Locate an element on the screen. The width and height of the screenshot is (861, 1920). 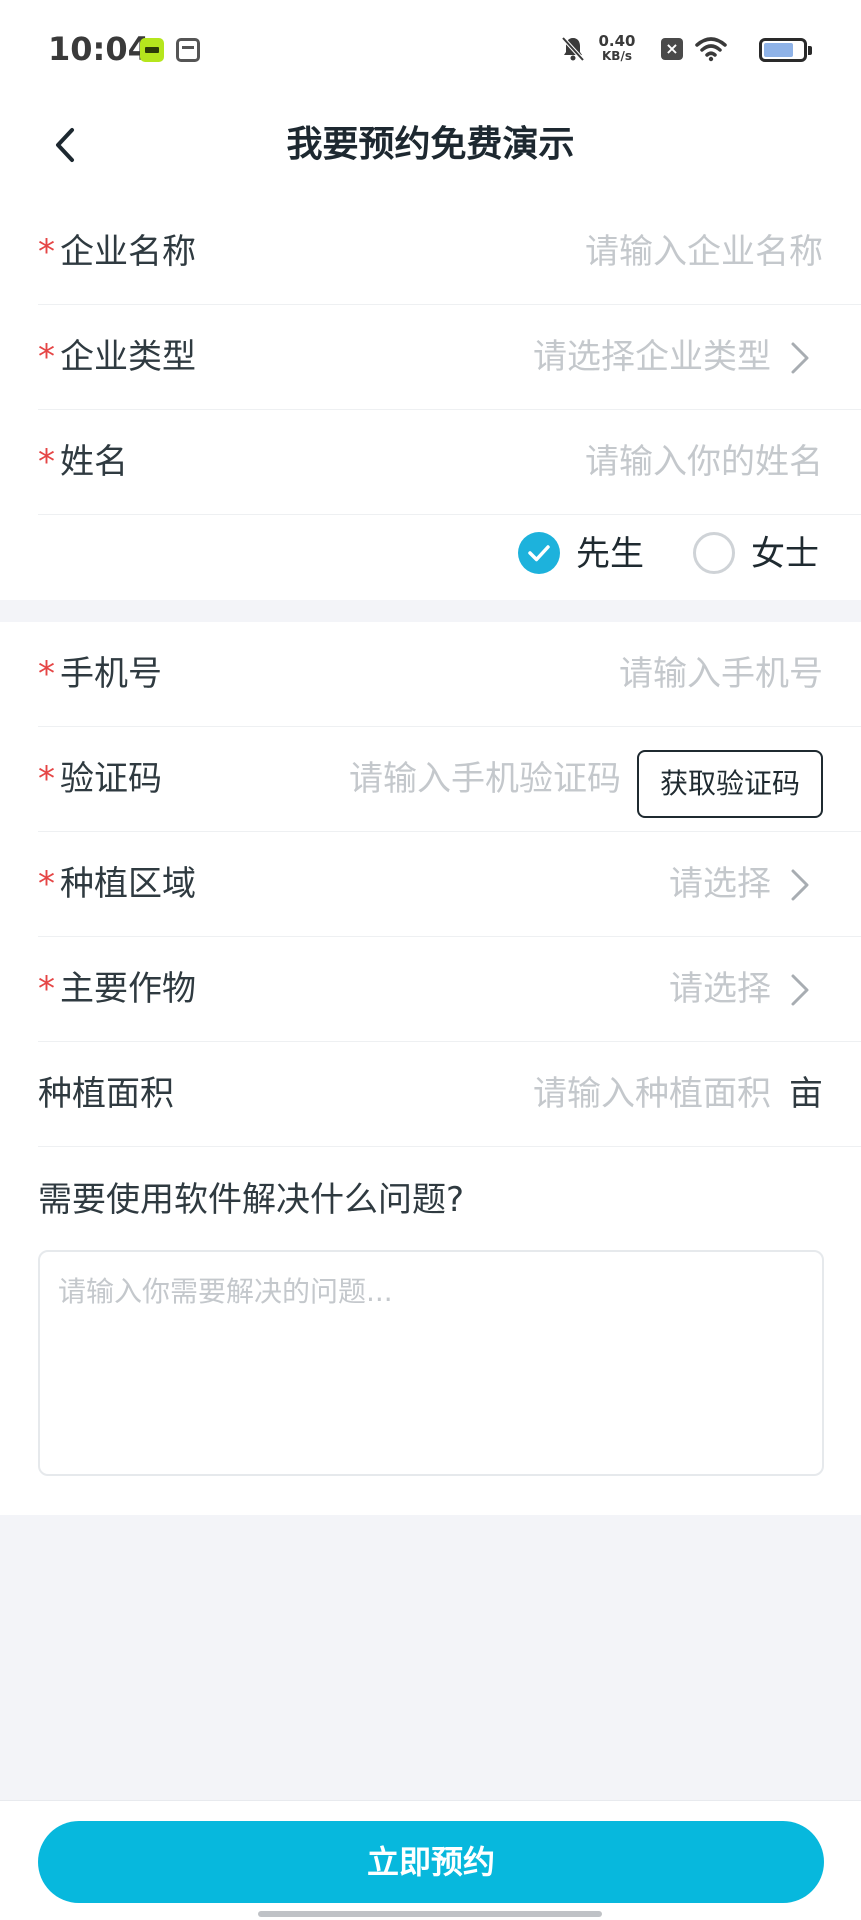
area-row: 种植面积 请输入种植面积 亩 is located at coordinates (449, 1094).